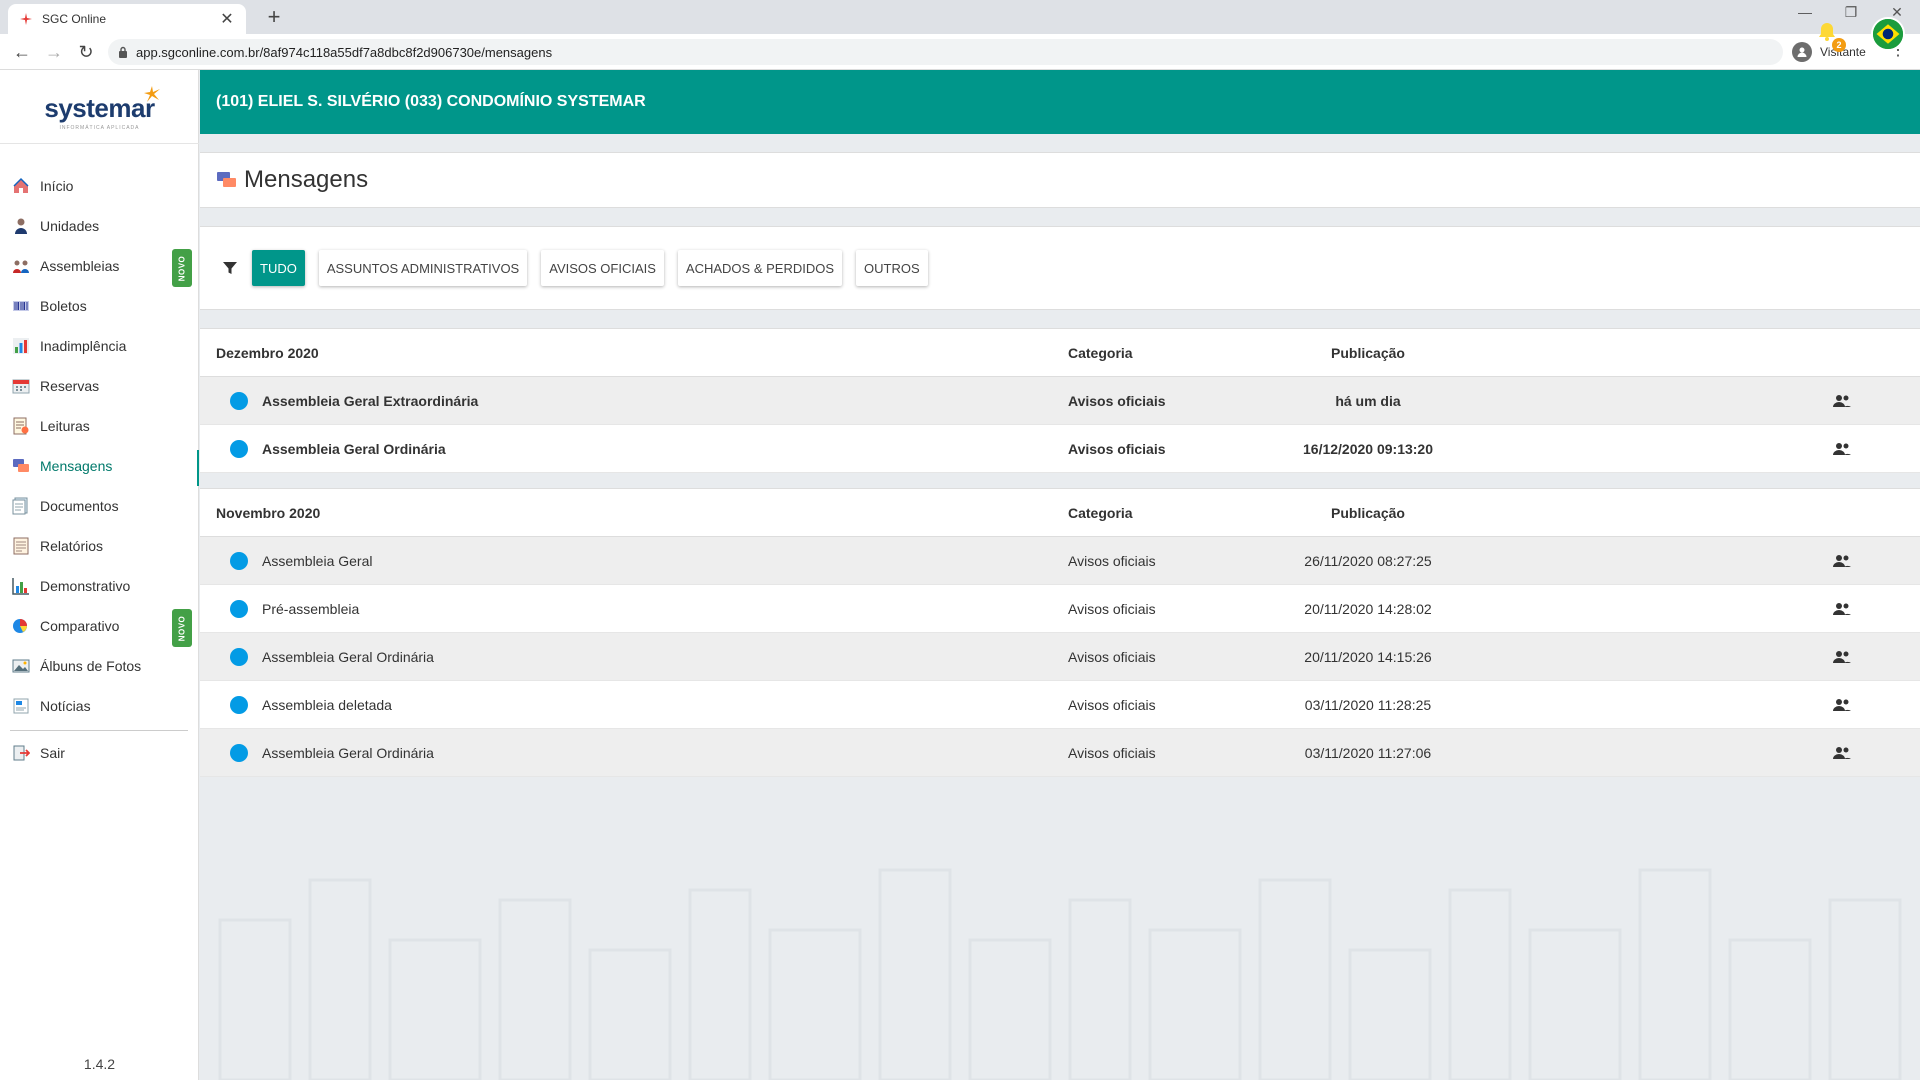  What do you see at coordinates (65, 706) in the screenshot?
I see `sidebar-item-label: Notícias` at bounding box center [65, 706].